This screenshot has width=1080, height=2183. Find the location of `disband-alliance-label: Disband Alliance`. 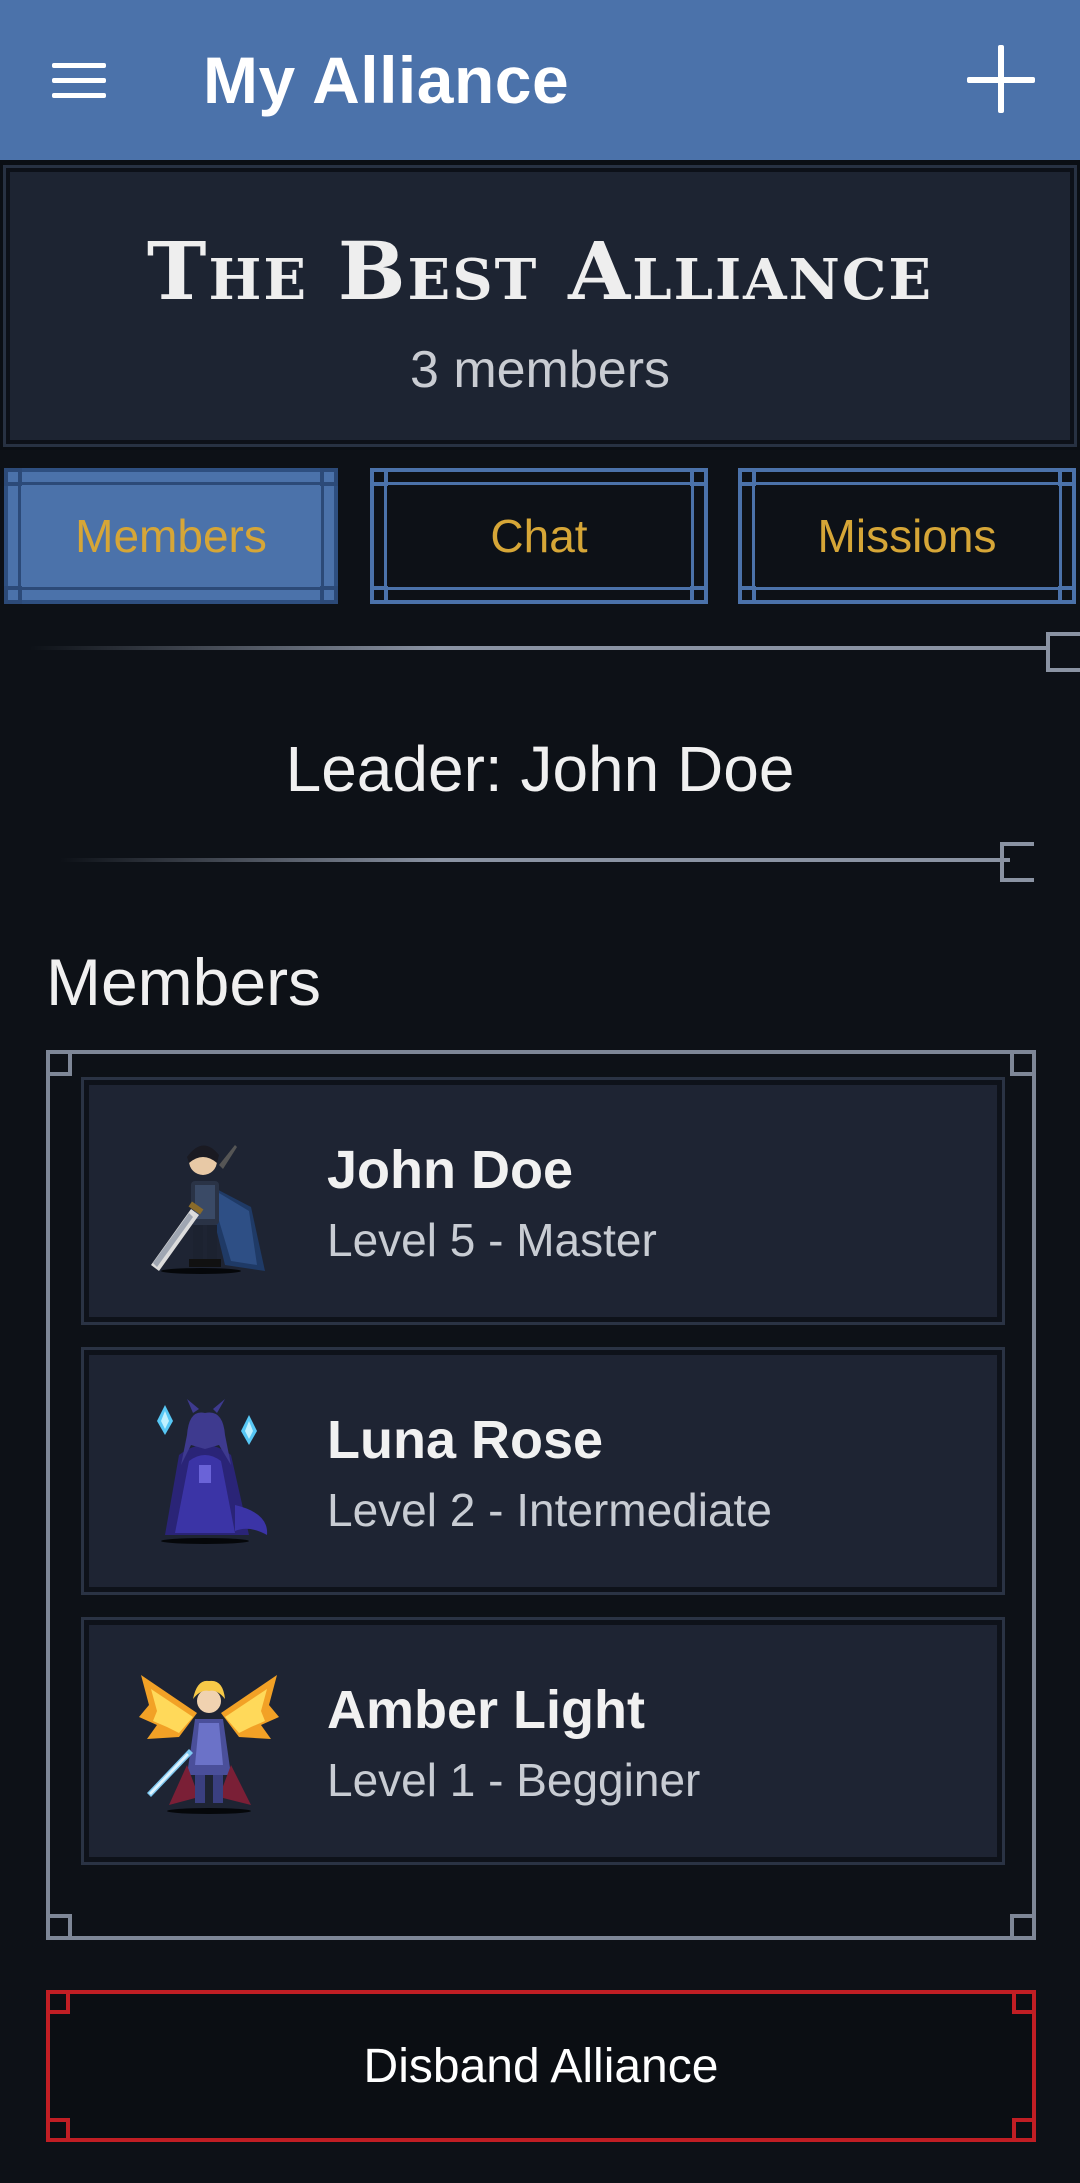

disband-alliance-label: Disband Alliance is located at coordinates (541, 2066).